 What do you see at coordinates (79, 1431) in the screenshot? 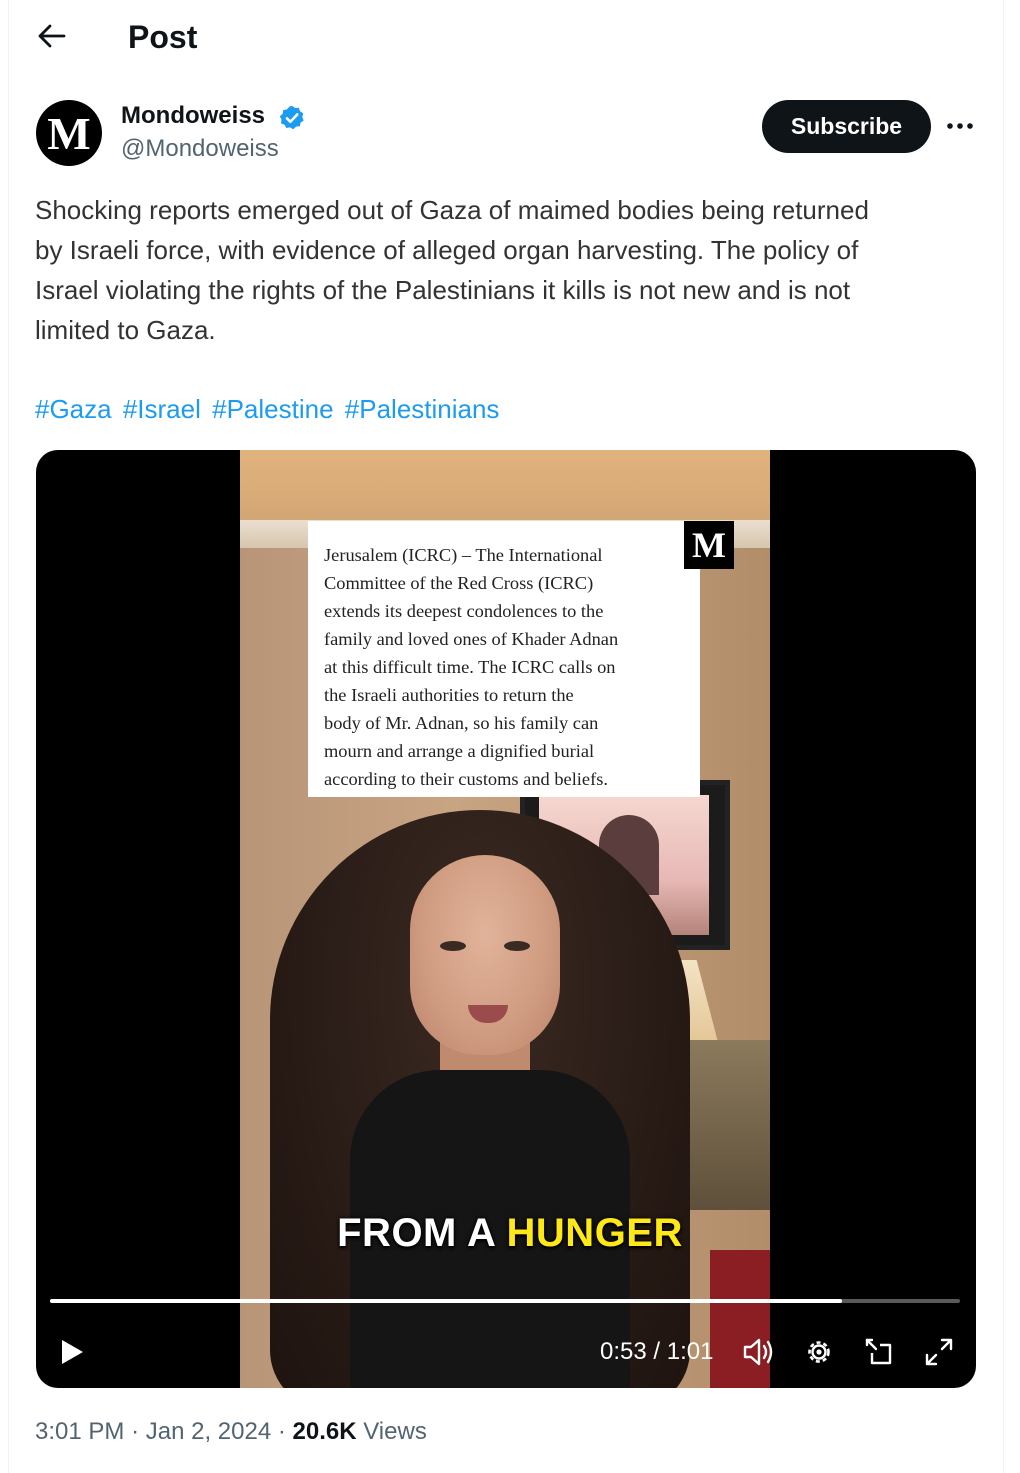
I see `post-time: 3:01 PM` at bounding box center [79, 1431].